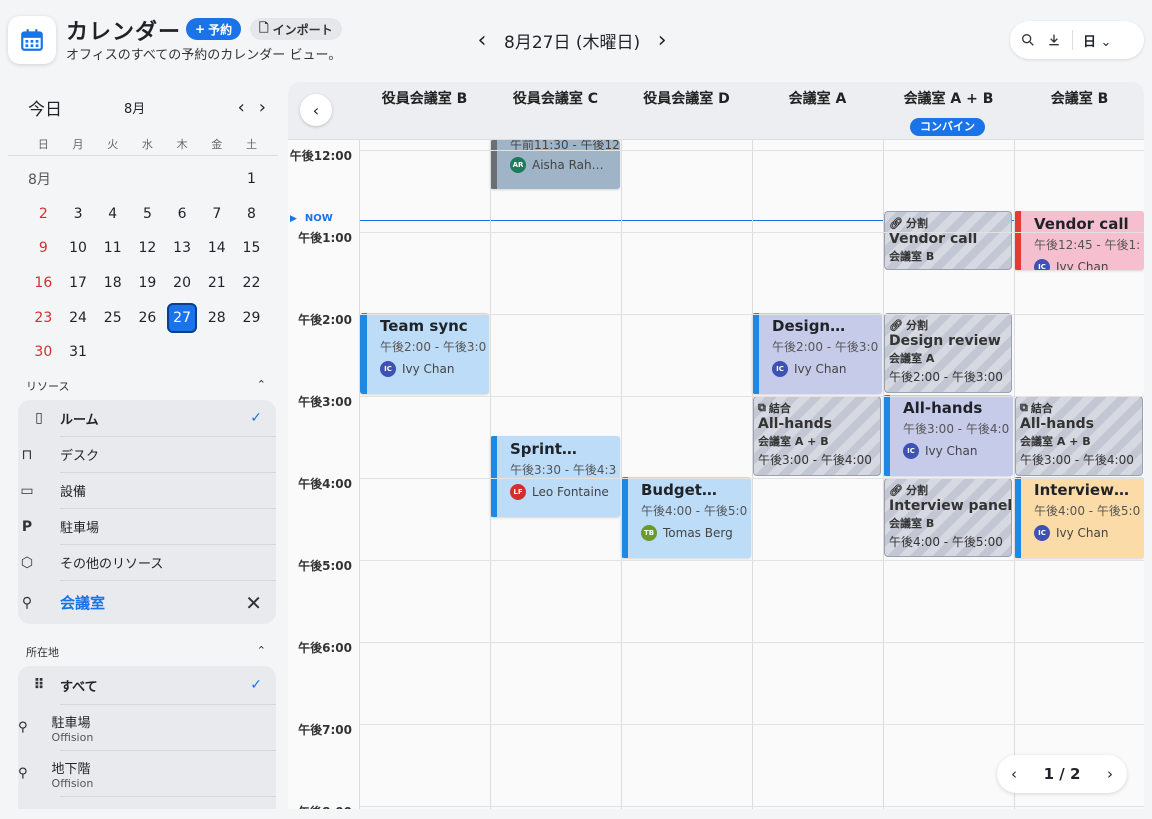 The width and height of the screenshot is (1152, 819). Describe the element at coordinates (945, 341) in the screenshot. I see `event-title: Design review` at that location.